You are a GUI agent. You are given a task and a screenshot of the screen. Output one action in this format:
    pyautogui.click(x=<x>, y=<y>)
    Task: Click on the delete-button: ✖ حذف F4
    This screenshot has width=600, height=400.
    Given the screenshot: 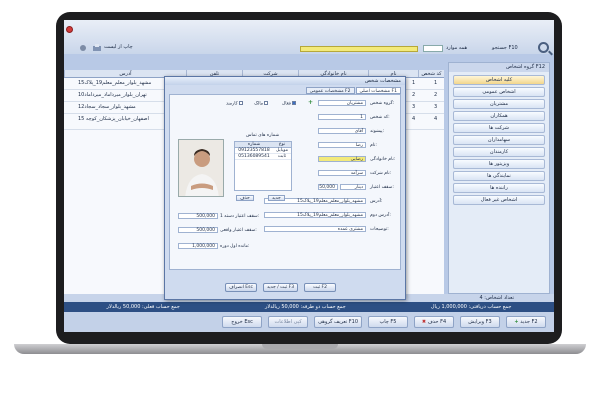 What is the action you would take?
    pyautogui.click(x=434, y=322)
    